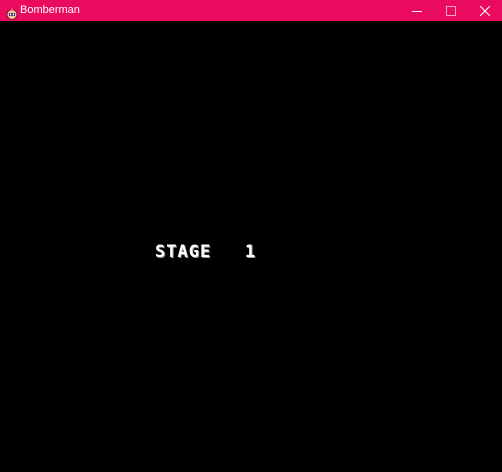  I want to click on minimize-icon, so click(417, 11).